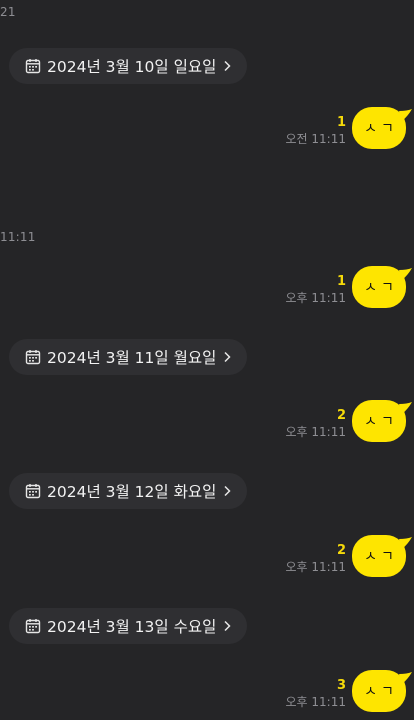 Image resolution: width=414 pixels, height=720 pixels. Describe the element at coordinates (348, 128) in the screenshot. I see `message-row-0: 1 오전 11:11 ㅅㄱ` at that location.